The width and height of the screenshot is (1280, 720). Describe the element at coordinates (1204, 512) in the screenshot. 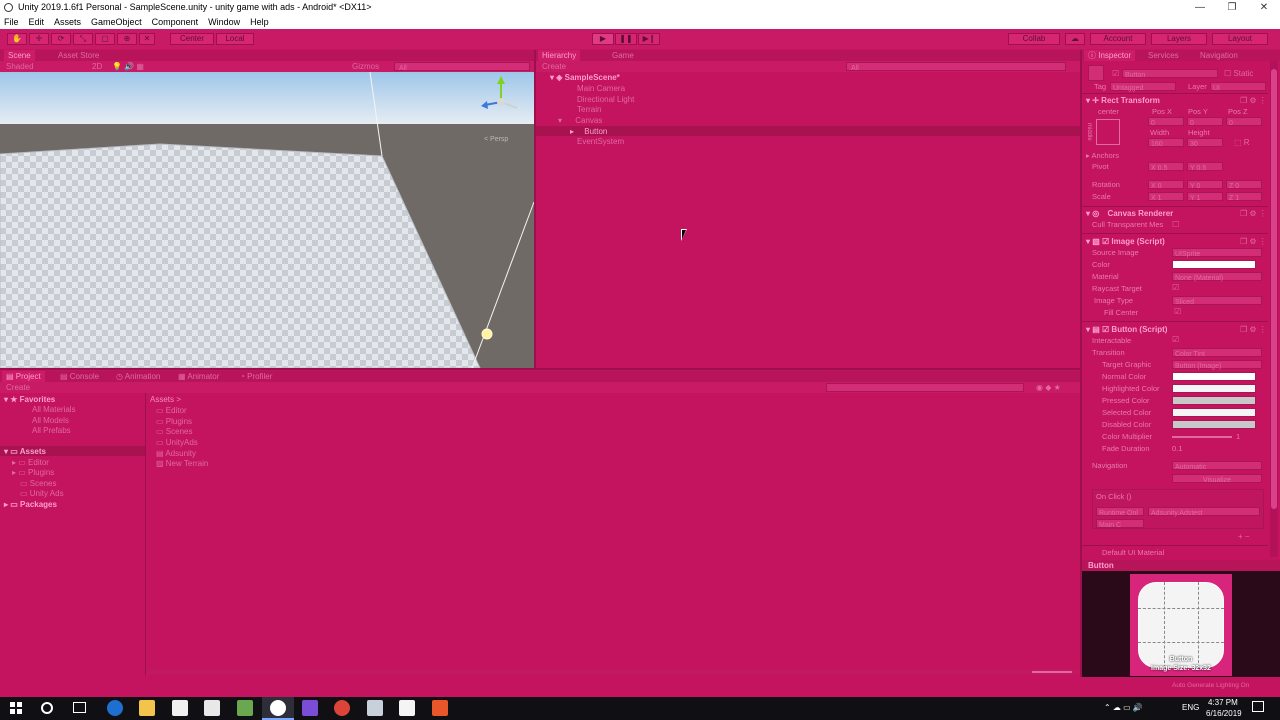

I see `function-dropdown: Adsunity.Adstest` at that location.